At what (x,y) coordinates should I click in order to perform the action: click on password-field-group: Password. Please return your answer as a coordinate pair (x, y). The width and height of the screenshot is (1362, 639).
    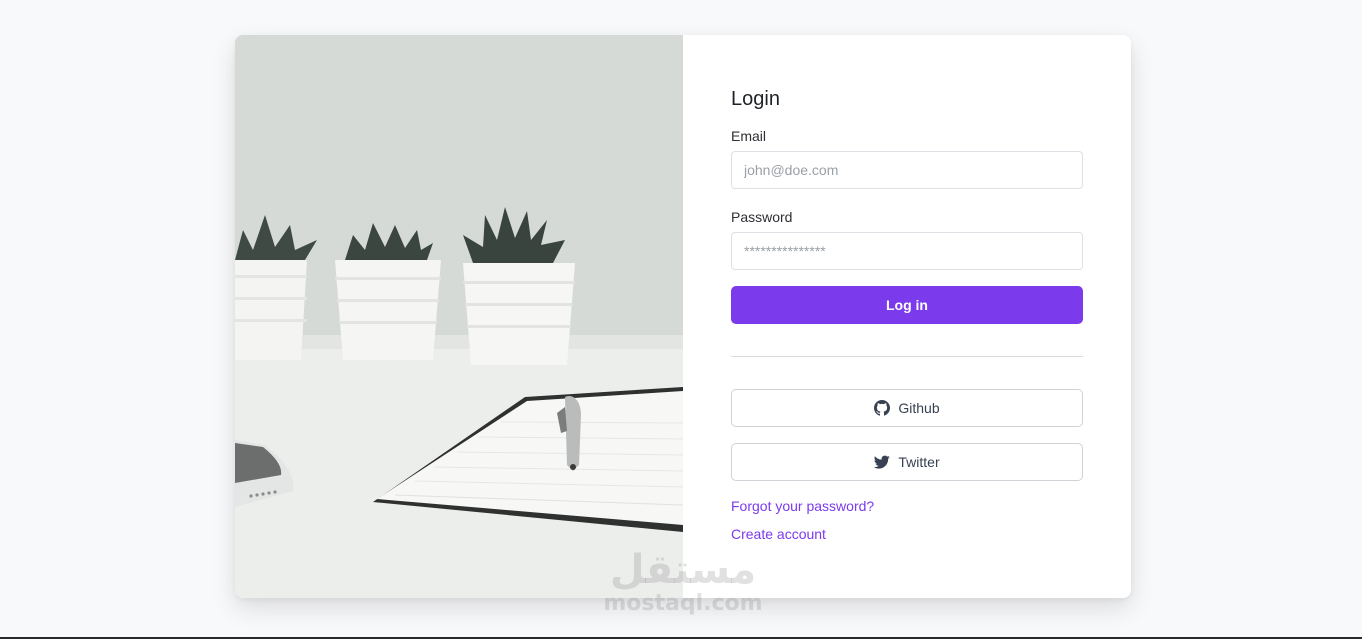
    Looking at the image, I should click on (907, 239).